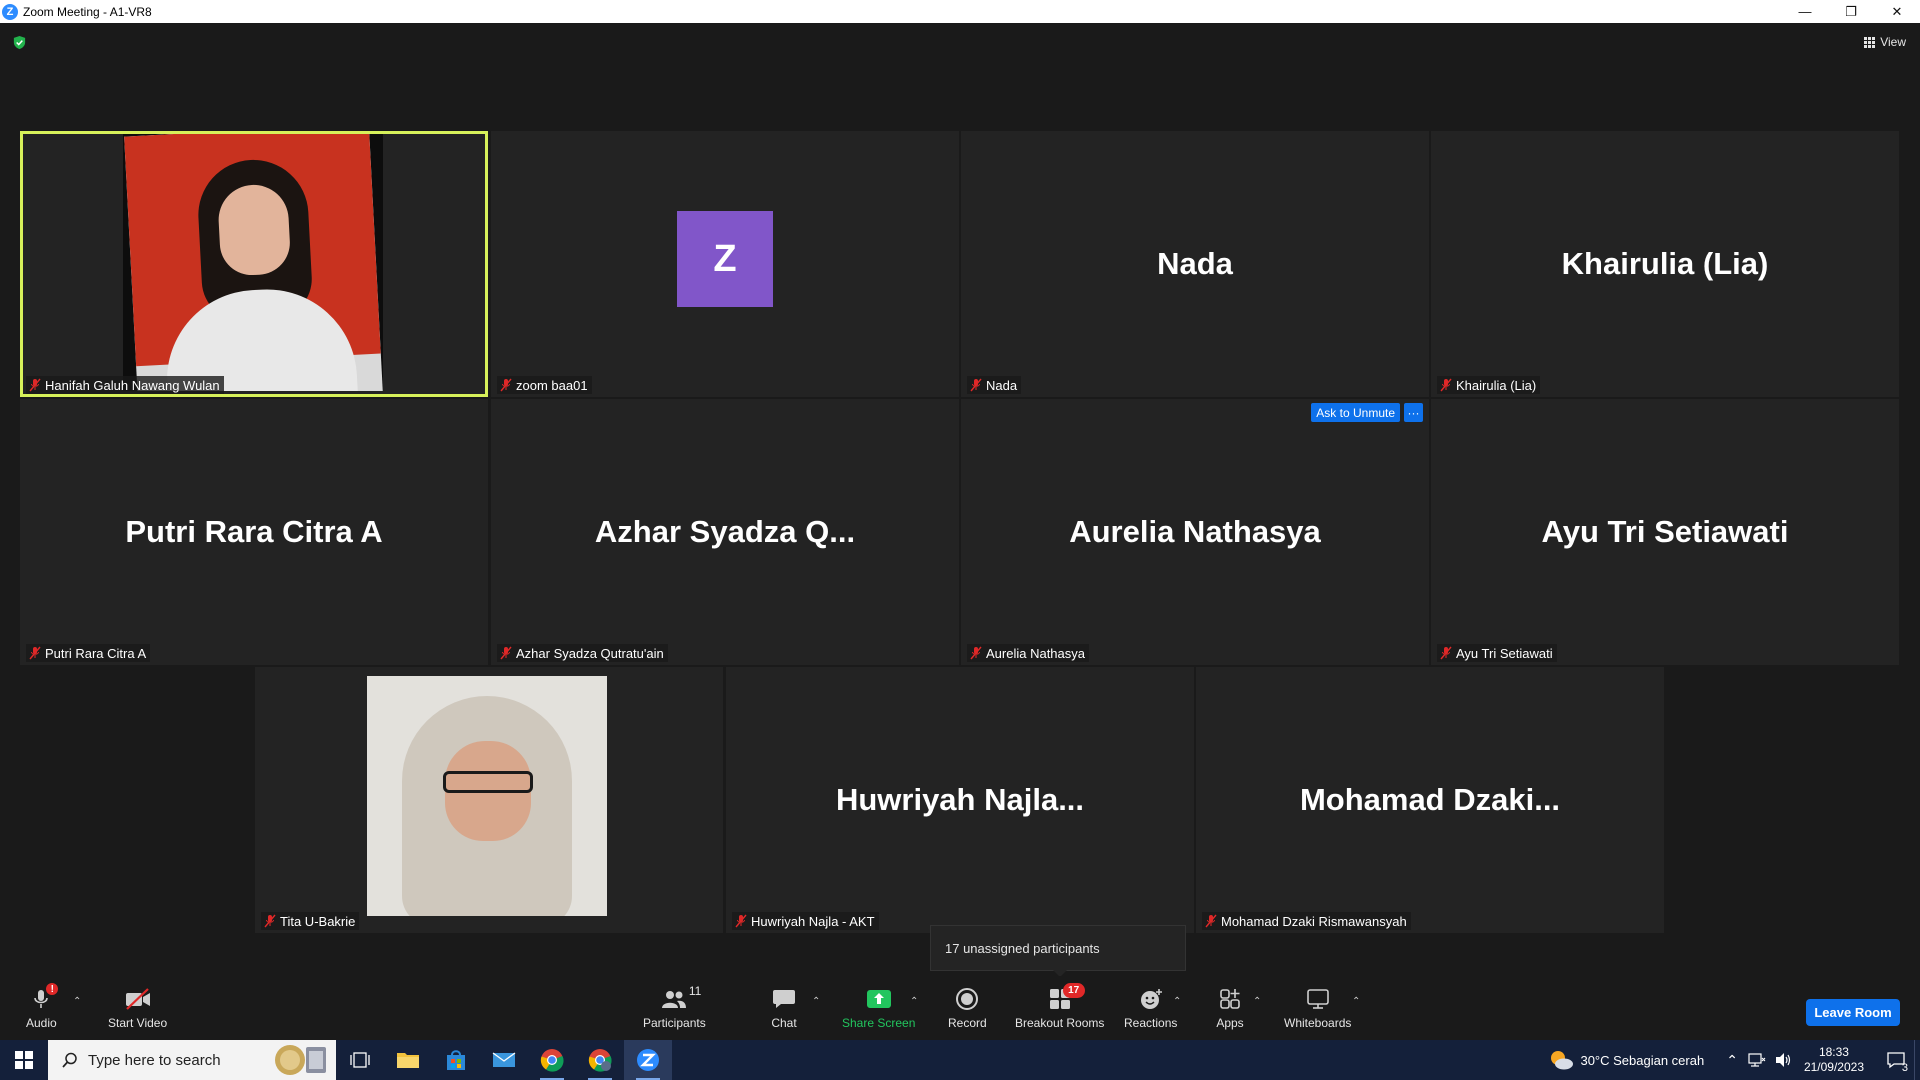 This screenshot has height=1080, width=1920. Describe the element at coordinates (1665, 532) in the screenshot. I see `video-tile: Ayu Tri Setiawati Ayu Tri Setiawati` at that location.